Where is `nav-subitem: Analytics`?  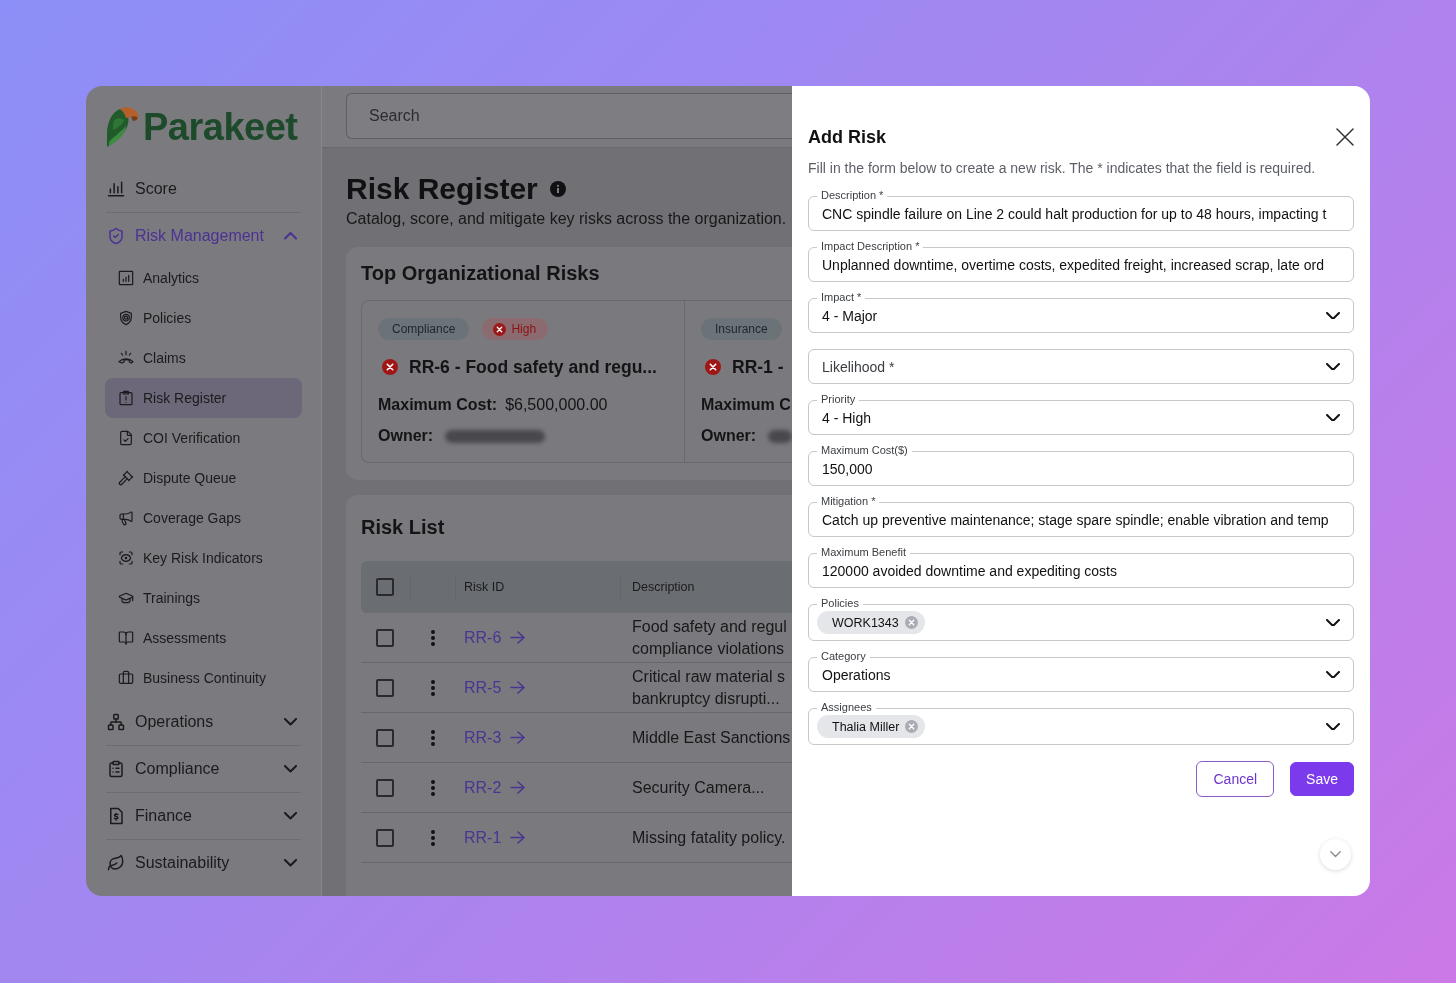 nav-subitem: Analytics is located at coordinates (203, 278).